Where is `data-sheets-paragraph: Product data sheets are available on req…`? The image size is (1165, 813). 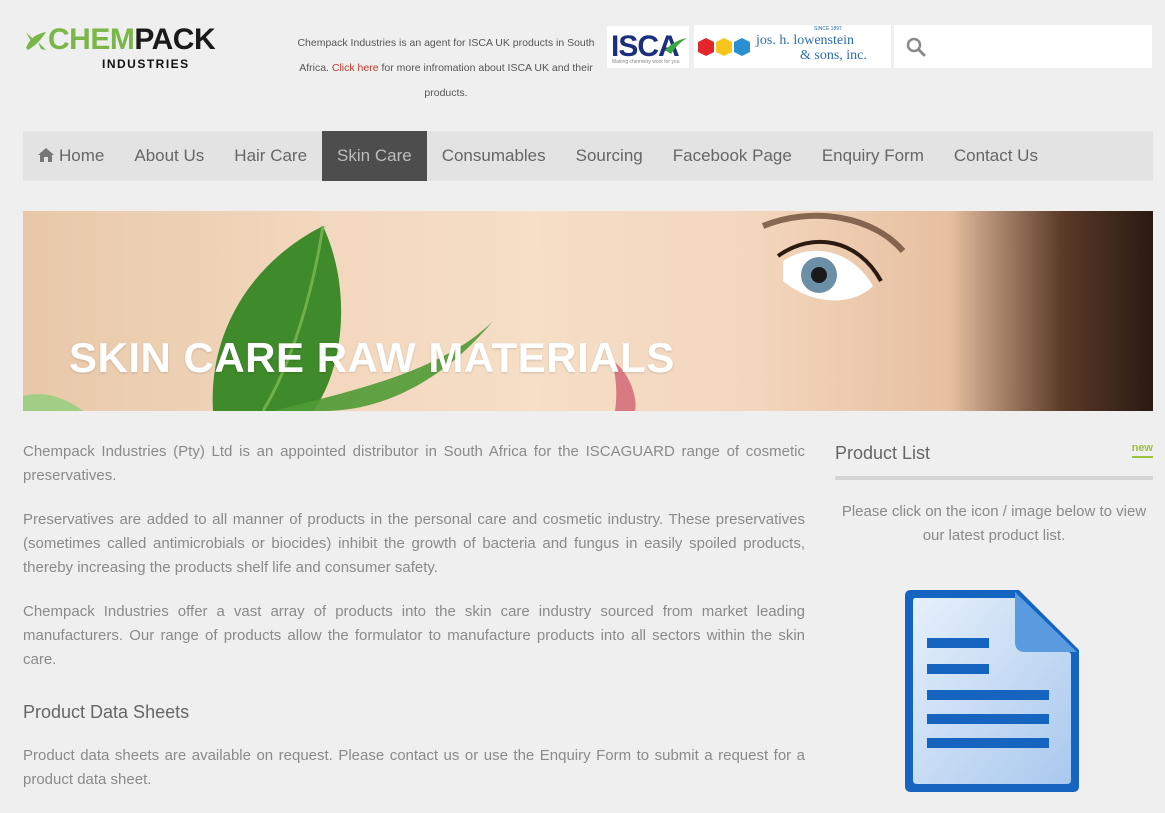 data-sheets-paragraph: Product data sheets are available on req… is located at coordinates (414, 767).